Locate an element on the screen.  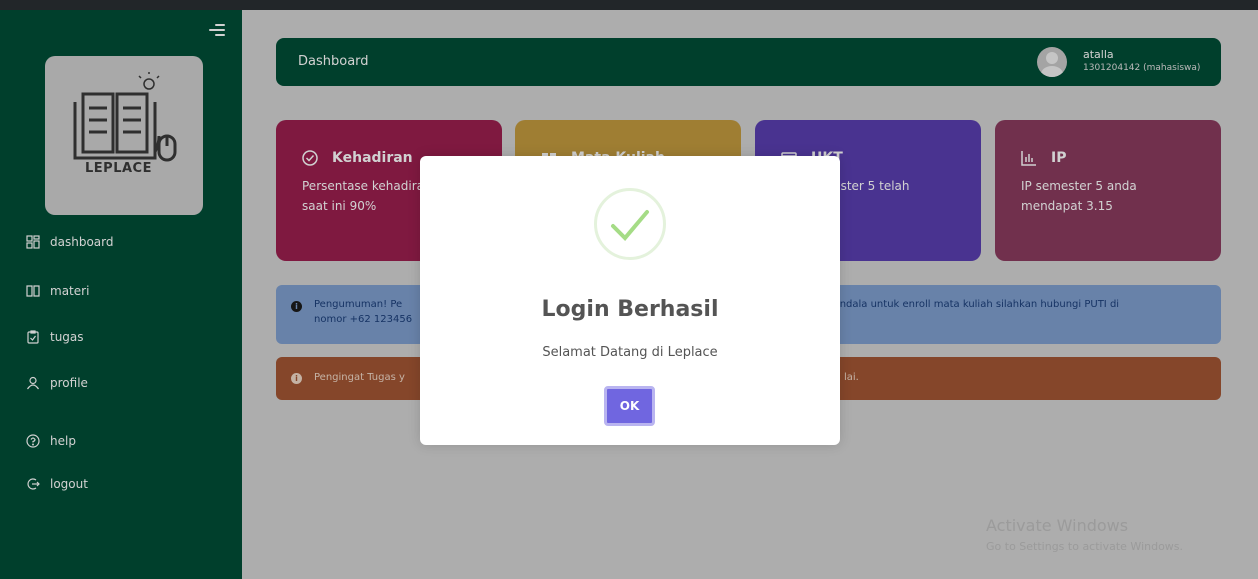
user-icon is located at coordinates (33, 383).